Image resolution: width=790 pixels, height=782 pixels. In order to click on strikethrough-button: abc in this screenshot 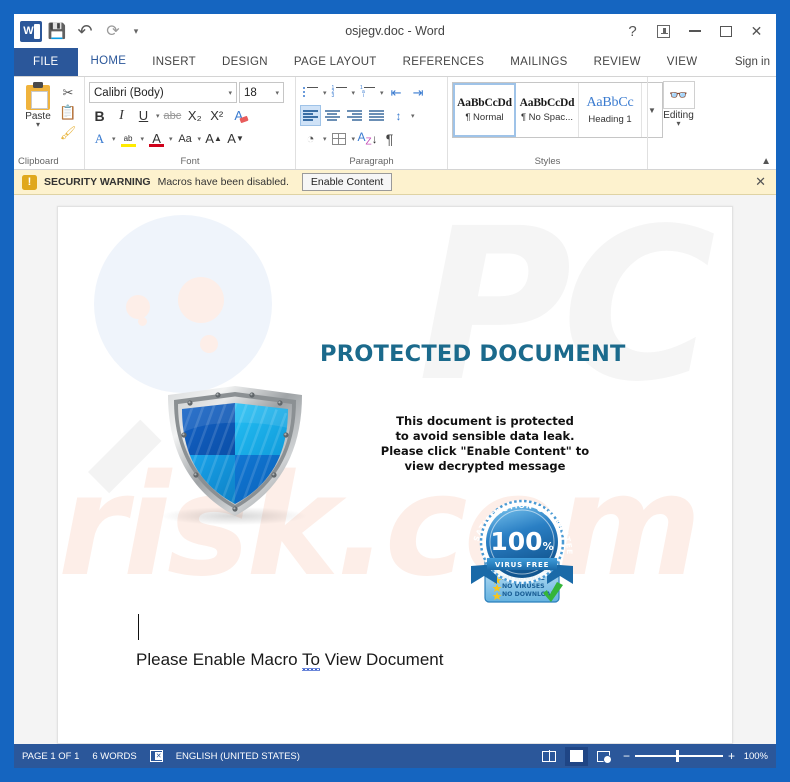, I will do `click(173, 115)`.